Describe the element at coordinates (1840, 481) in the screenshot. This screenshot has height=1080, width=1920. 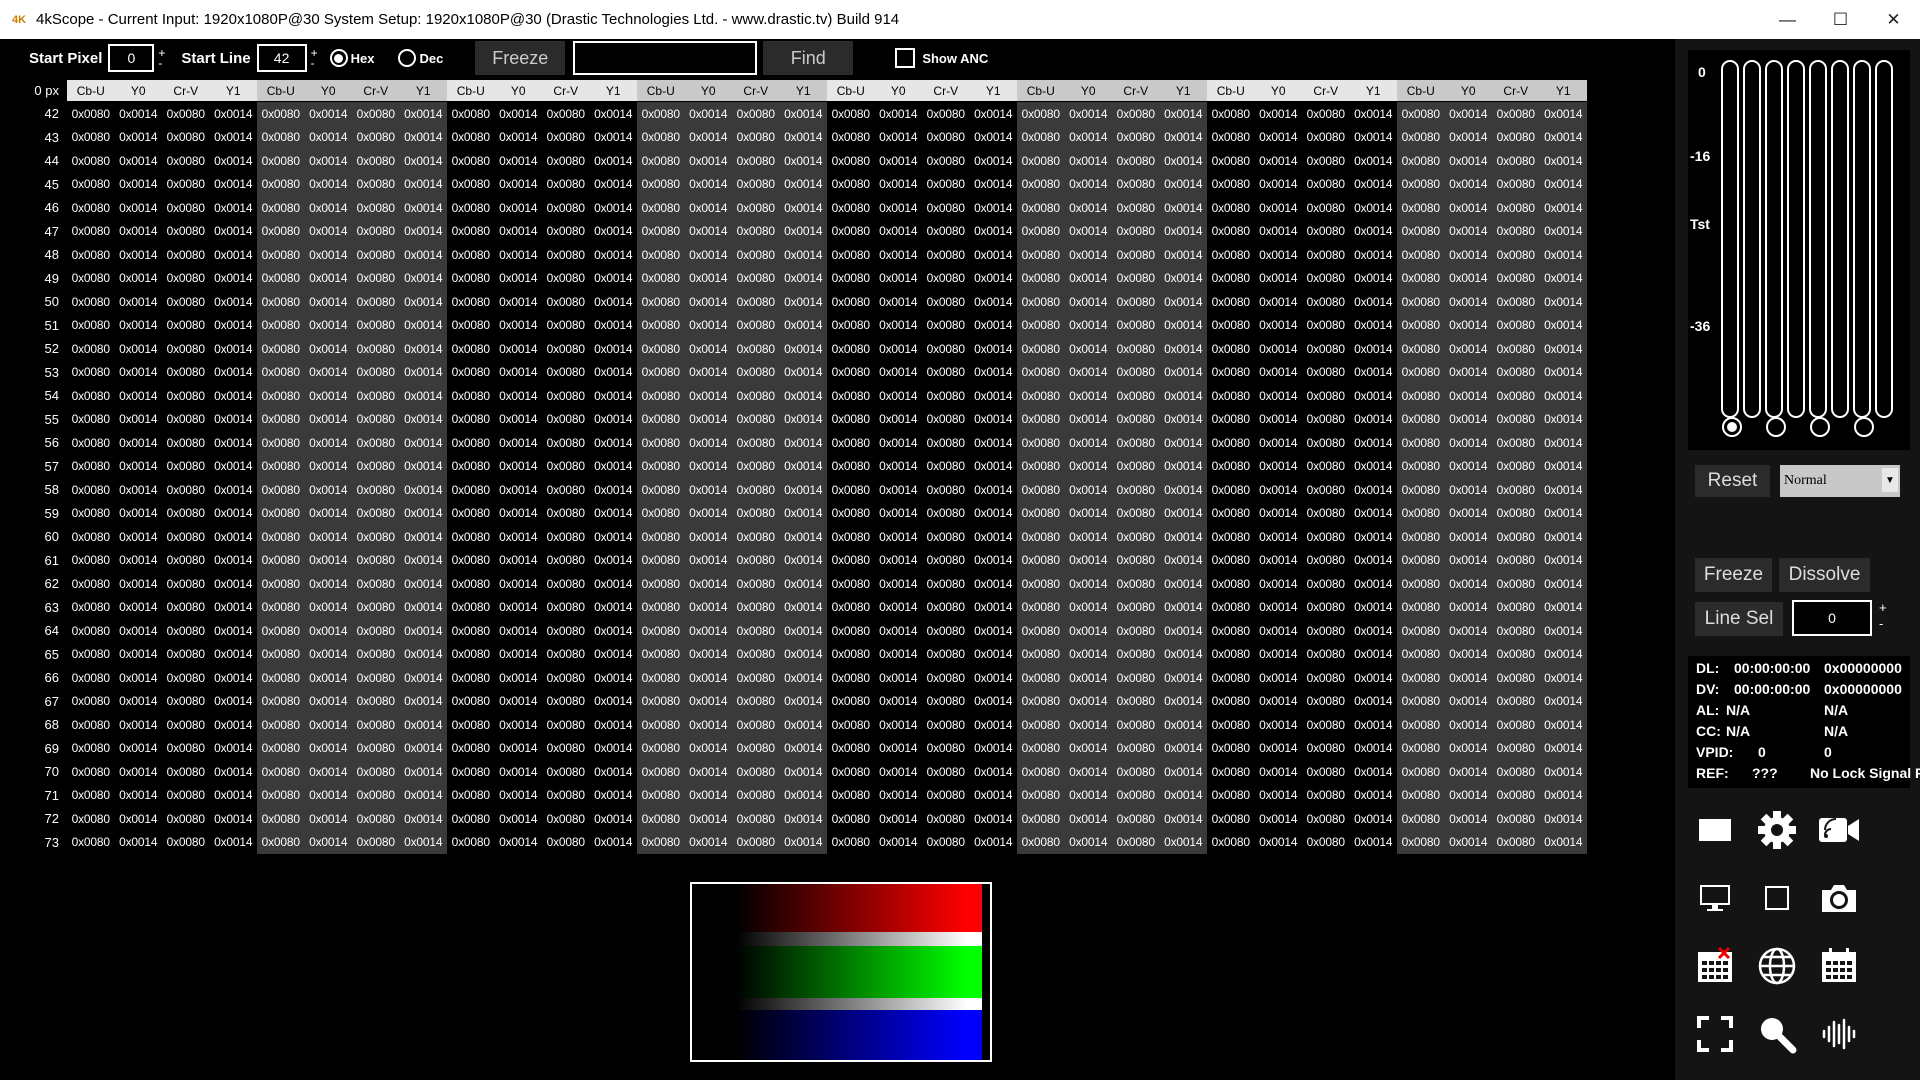
I see `mode-select: Normal ▼` at that location.